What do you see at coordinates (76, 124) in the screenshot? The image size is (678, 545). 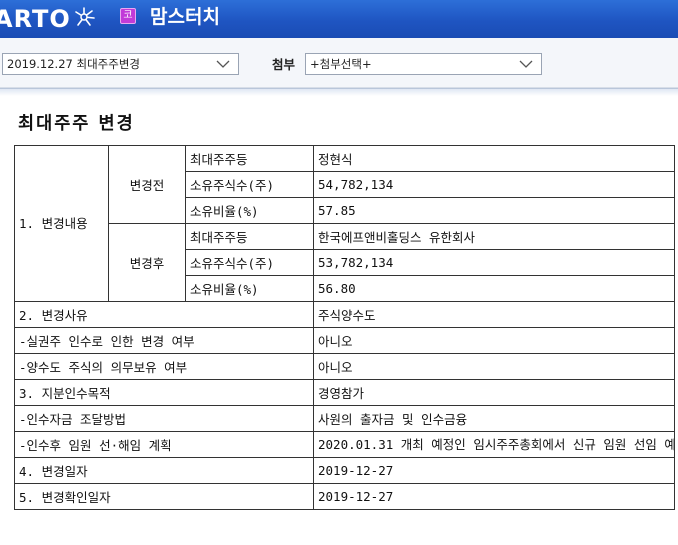 I see `document-title: 최대주주 변경` at bounding box center [76, 124].